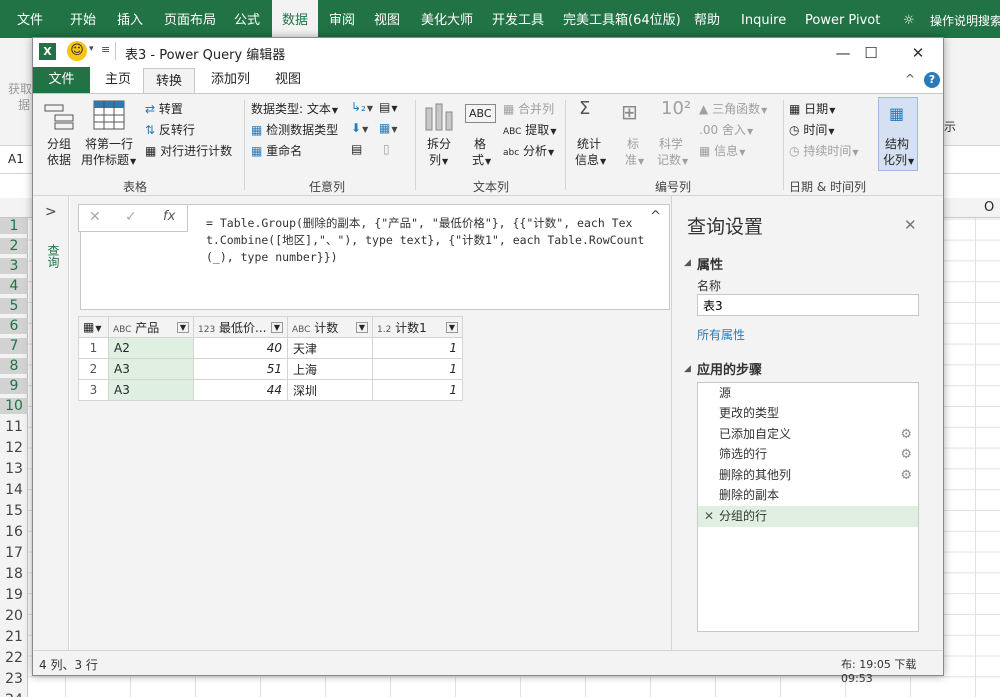 This screenshot has width=1000, height=697. What do you see at coordinates (386, 149) in the screenshot?
I see `convert-to-list-icon: ▯` at bounding box center [386, 149].